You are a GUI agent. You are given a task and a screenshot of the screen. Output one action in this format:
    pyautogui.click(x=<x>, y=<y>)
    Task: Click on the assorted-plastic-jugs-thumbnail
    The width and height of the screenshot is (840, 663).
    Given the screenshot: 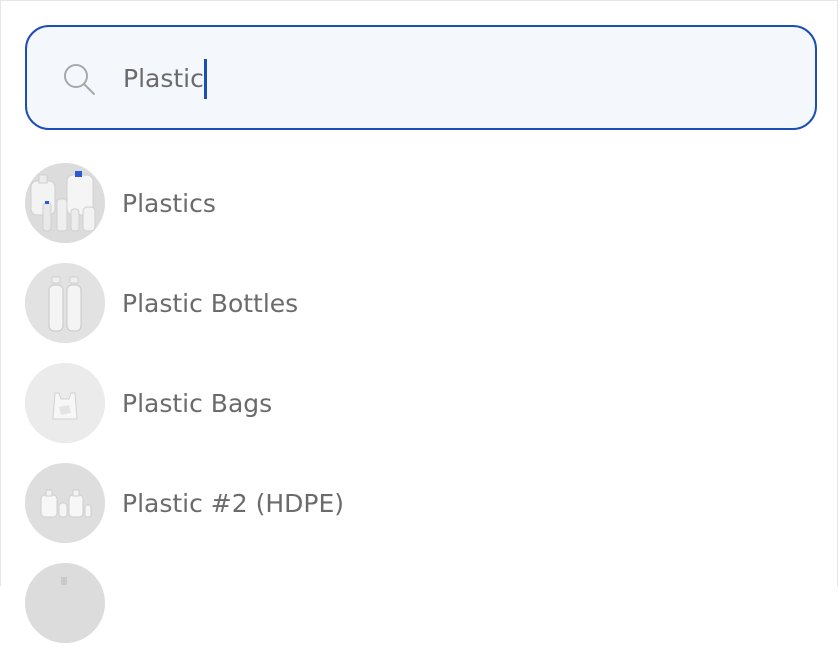 What is the action you would take?
    pyautogui.click(x=65, y=203)
    